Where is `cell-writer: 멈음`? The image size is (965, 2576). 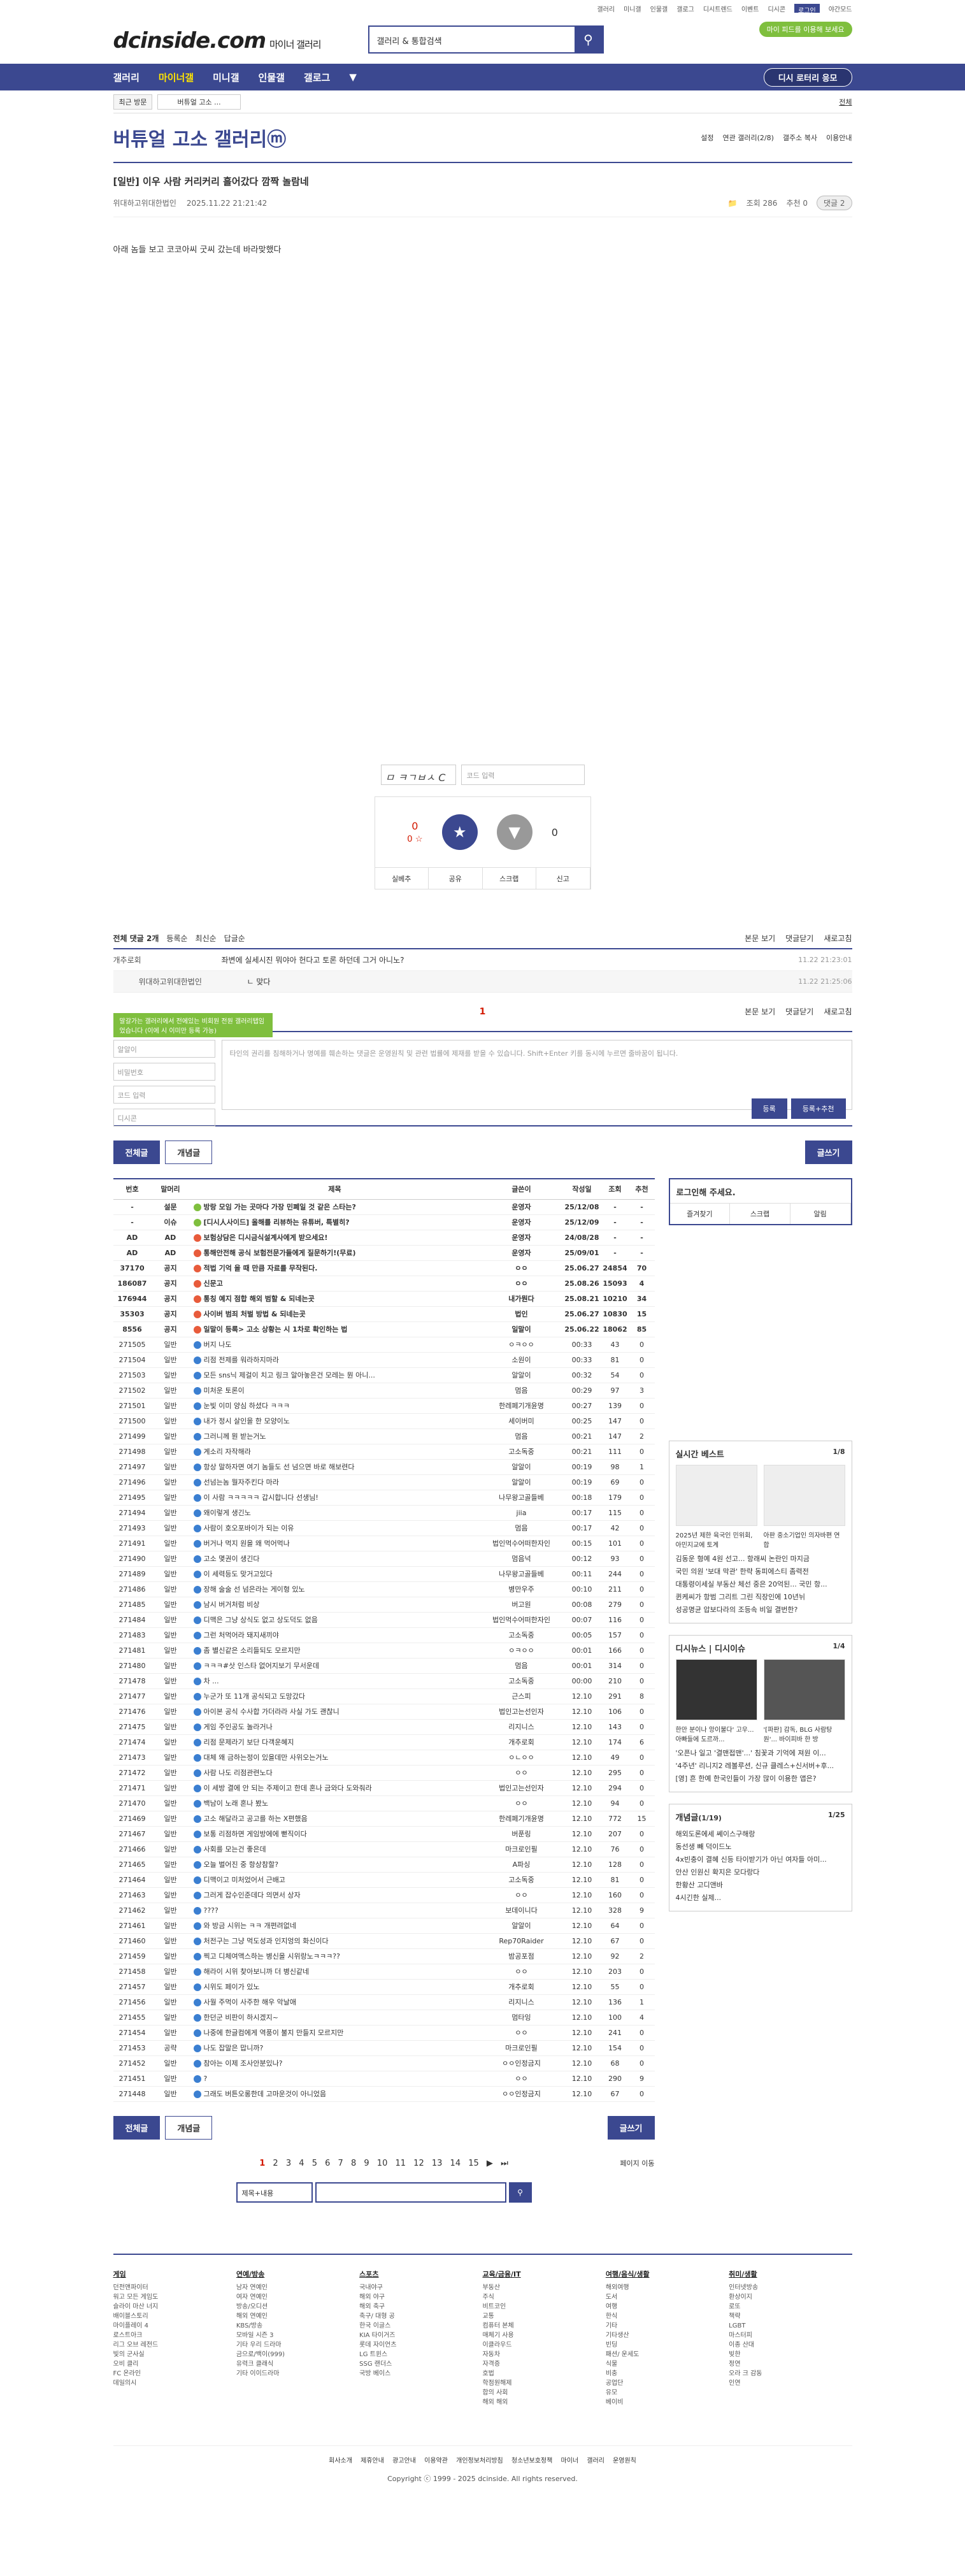
cell-writer: 멈음 is located at coordinates (521, 1436).